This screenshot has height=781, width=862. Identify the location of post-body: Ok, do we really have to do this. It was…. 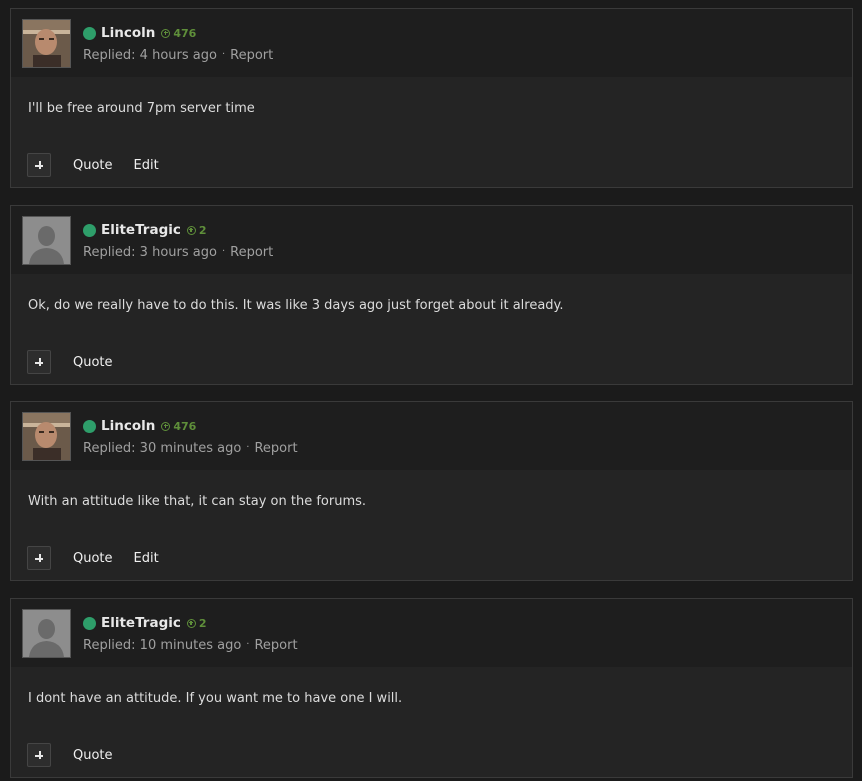
(296, 305).